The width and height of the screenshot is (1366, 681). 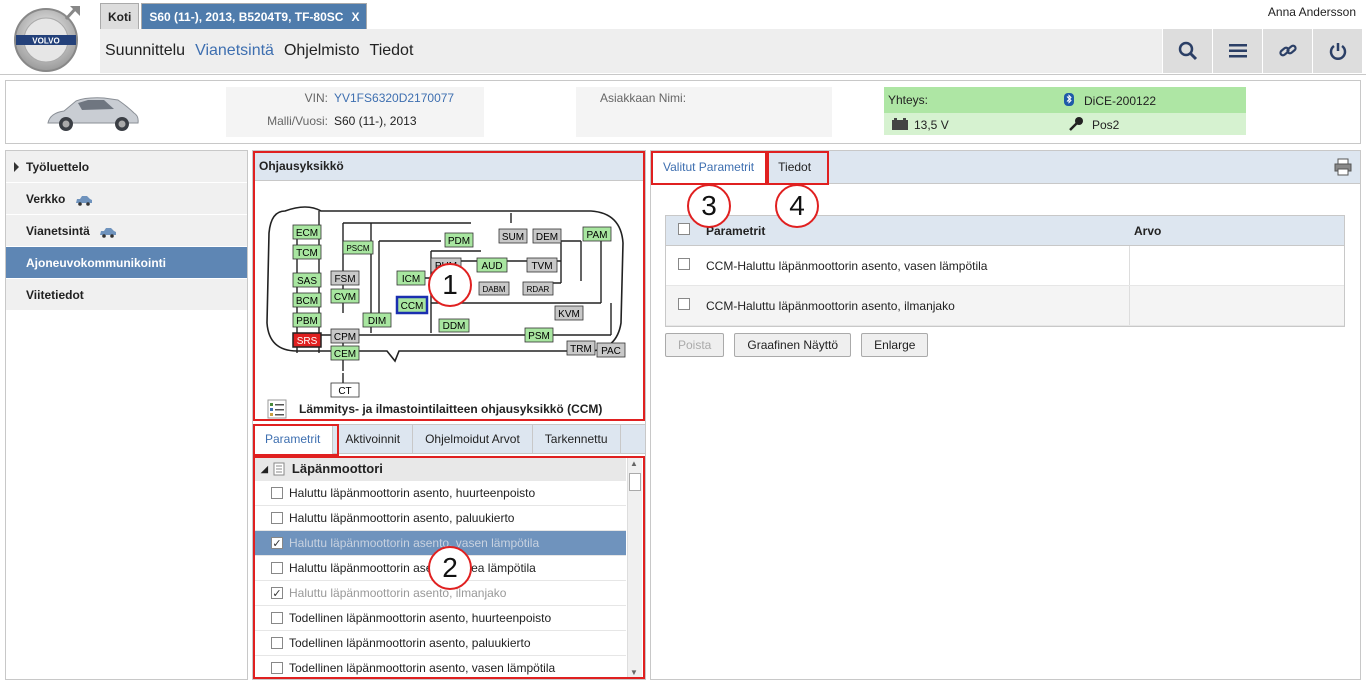 I want to click on scrollbar-thumb, so click(x=635, y=482).